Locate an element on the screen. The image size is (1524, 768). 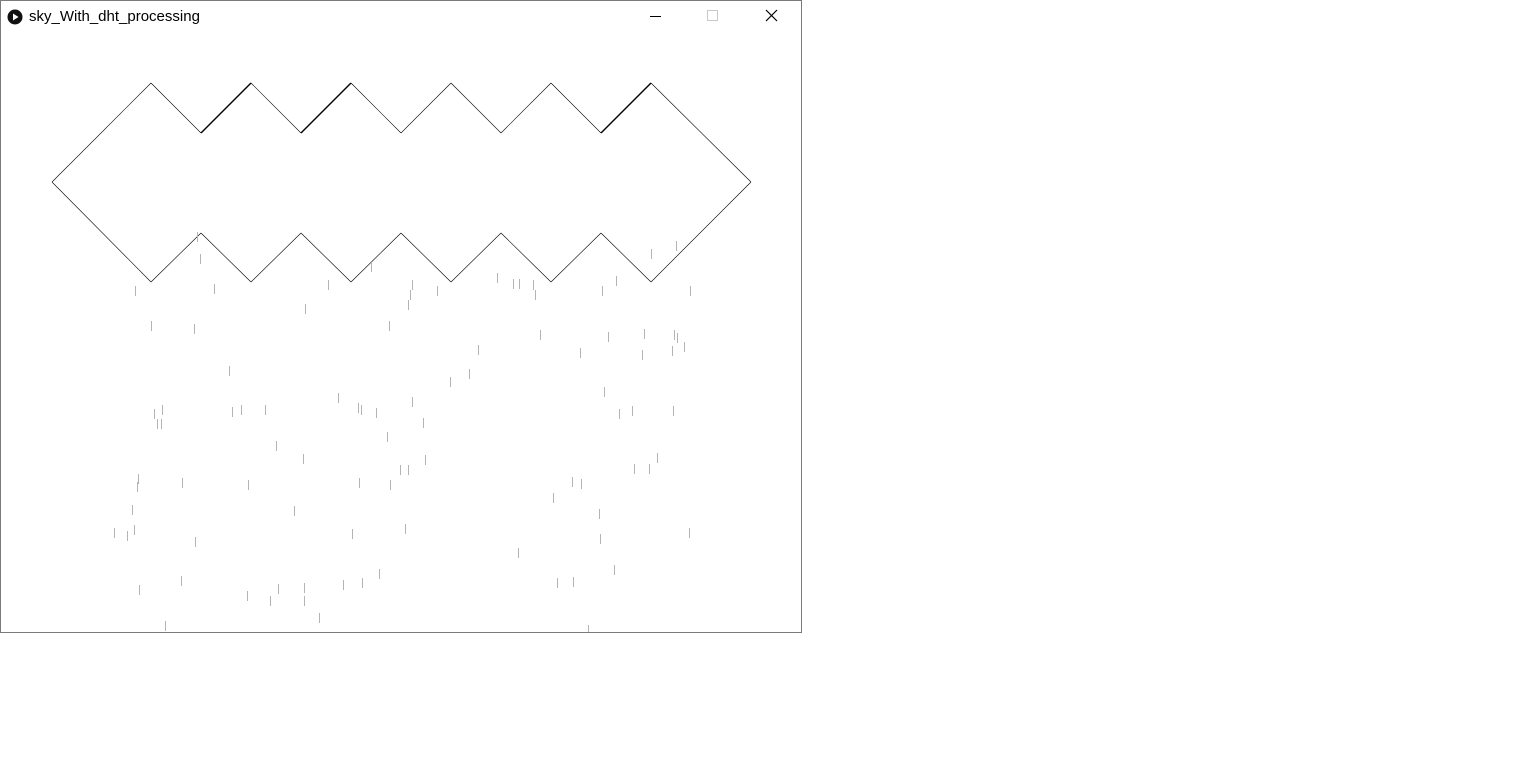
close-button is located at coordinates (771, 16).